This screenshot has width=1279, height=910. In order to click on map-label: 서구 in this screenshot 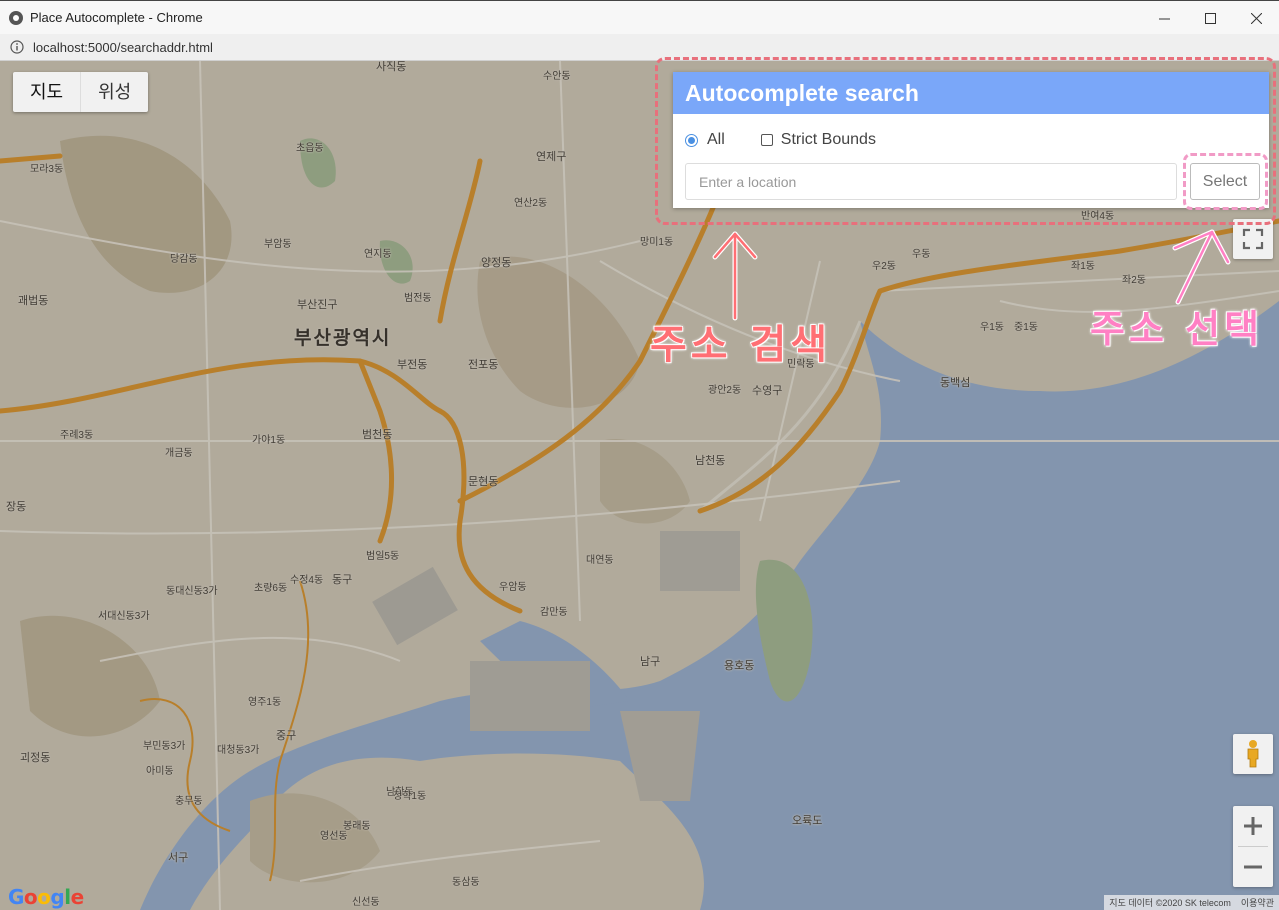, I will do `click(178, 858)`.